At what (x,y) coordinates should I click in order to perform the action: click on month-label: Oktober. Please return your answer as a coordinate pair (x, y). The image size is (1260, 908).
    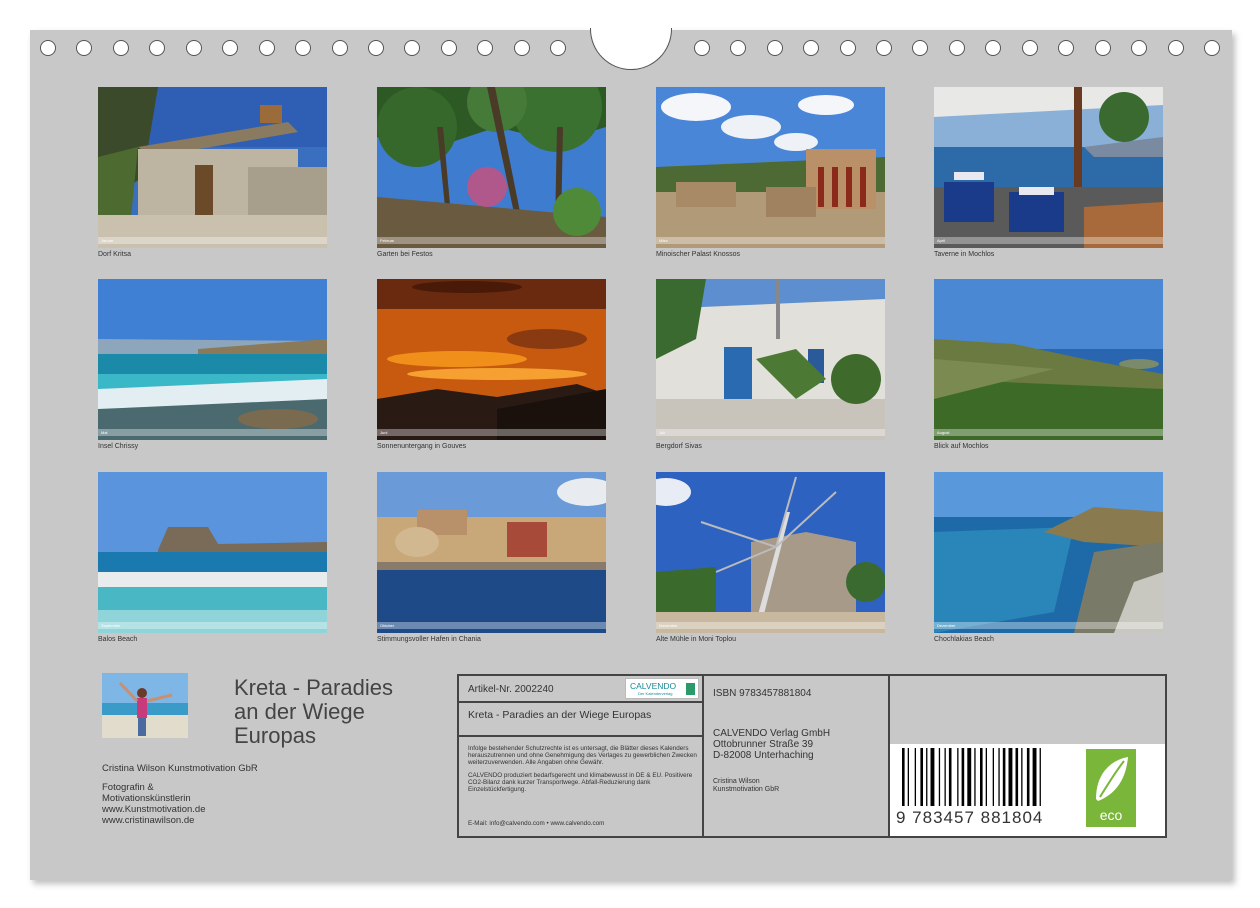
    Looking at the image, I should click on (387, 625).